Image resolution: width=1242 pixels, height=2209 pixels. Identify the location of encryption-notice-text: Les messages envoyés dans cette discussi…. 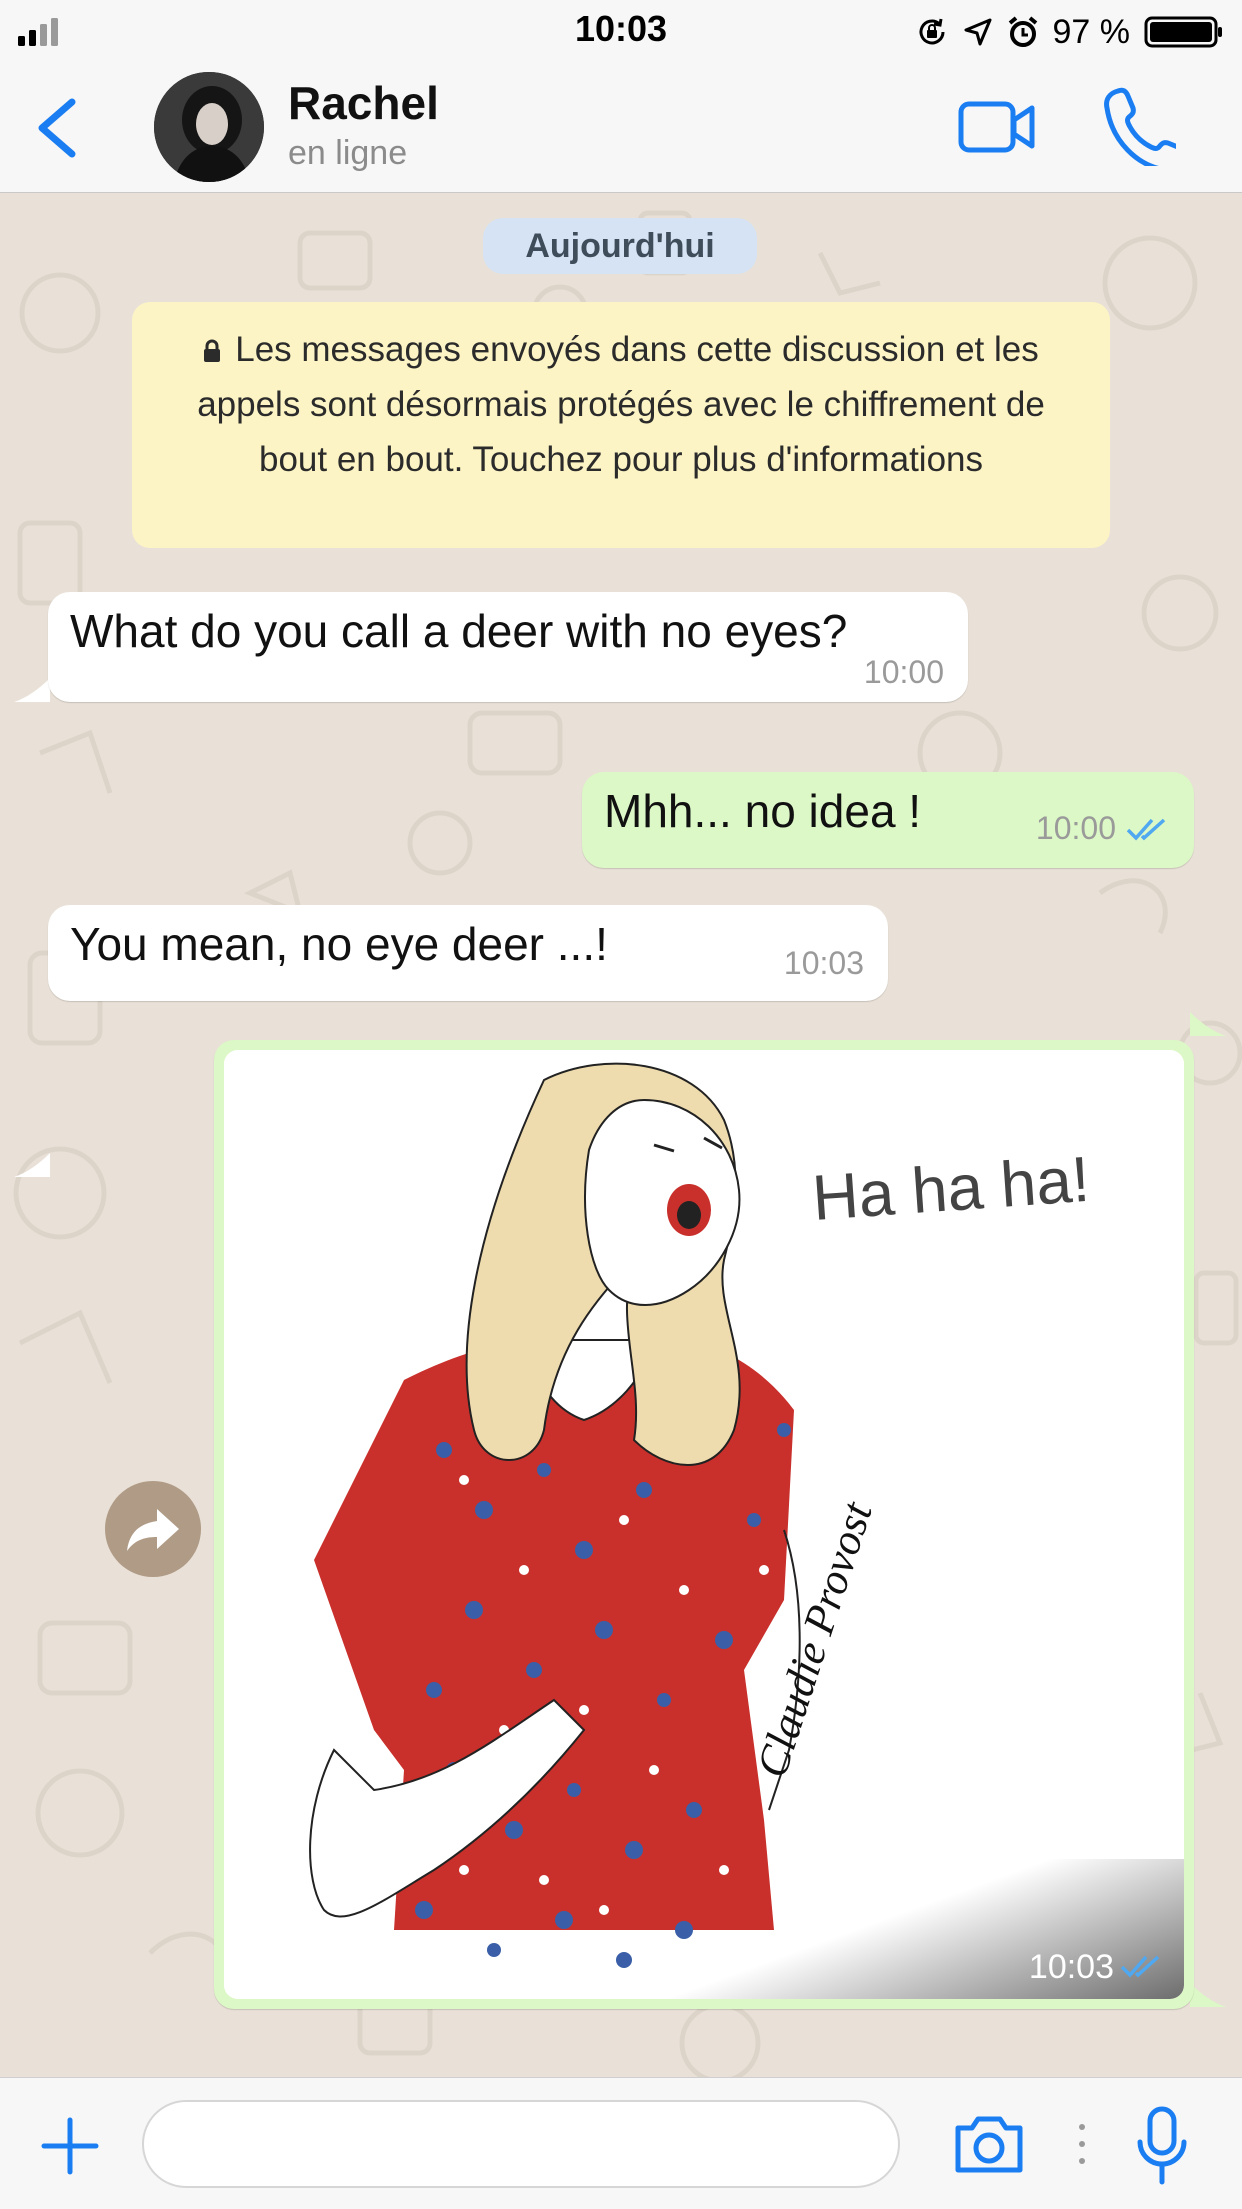
(621, 404).